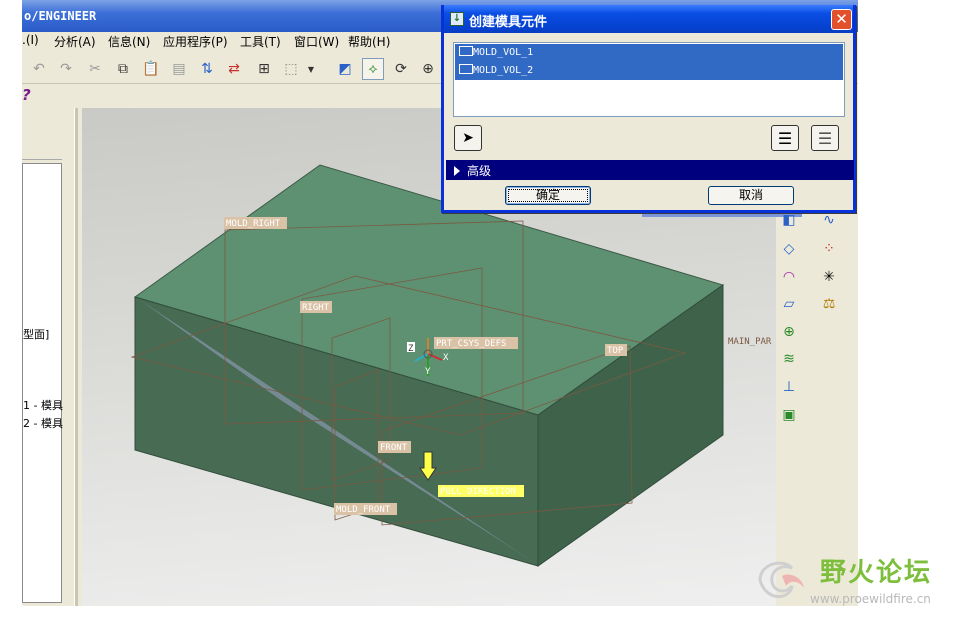 This screenshot has height=618, width=962. I want to click on regenerate-icon: ⇅, so click(207, 69).